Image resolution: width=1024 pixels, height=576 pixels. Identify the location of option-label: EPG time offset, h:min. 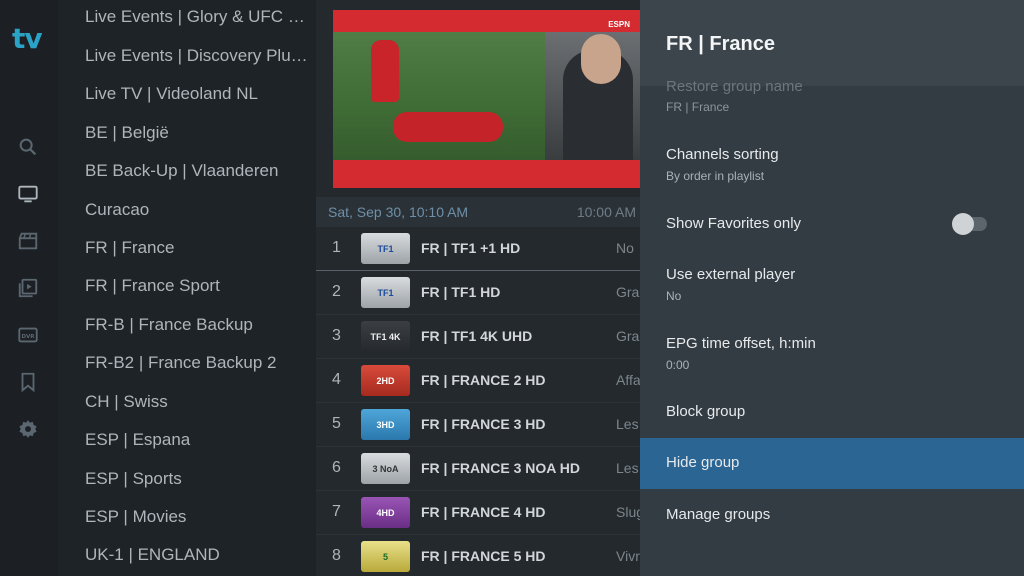
(741, 343).